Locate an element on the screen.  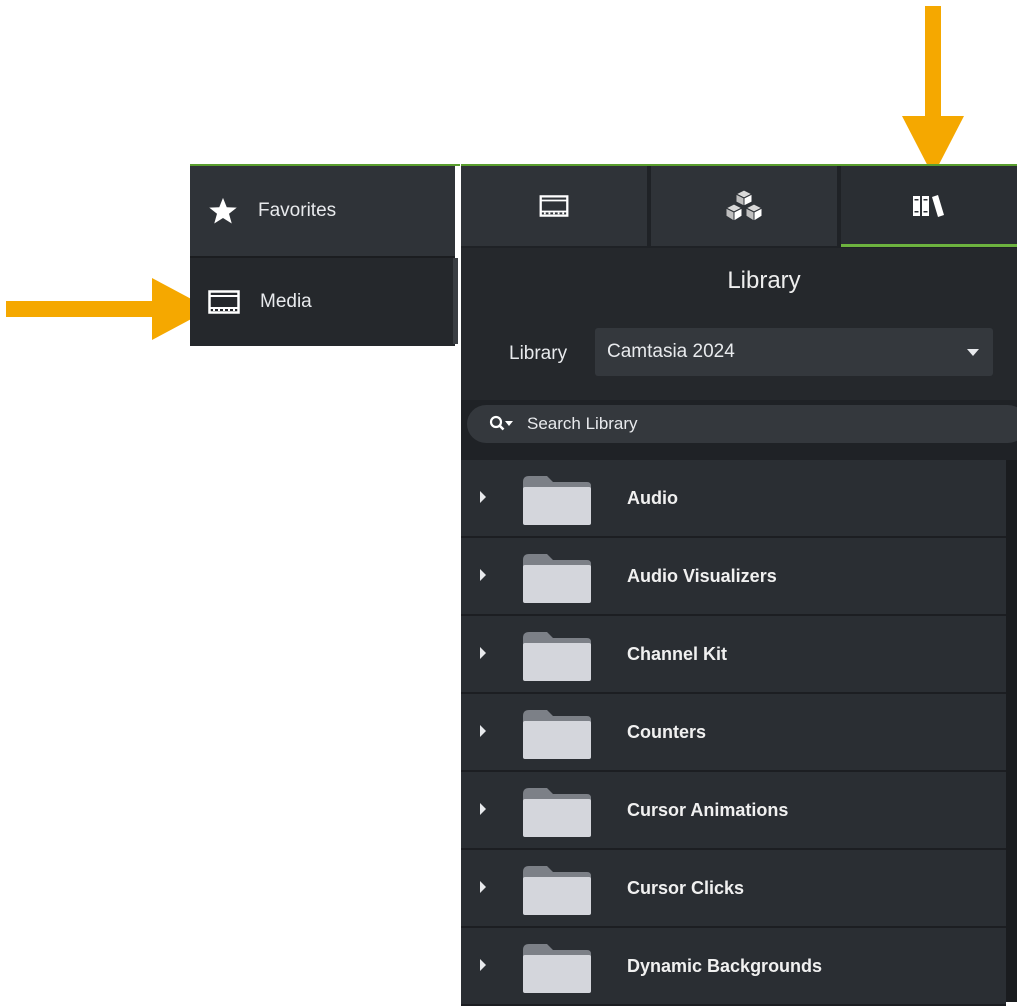
library-dropdown-value: Camtasia 2024 is located at coordinates (671, 351).